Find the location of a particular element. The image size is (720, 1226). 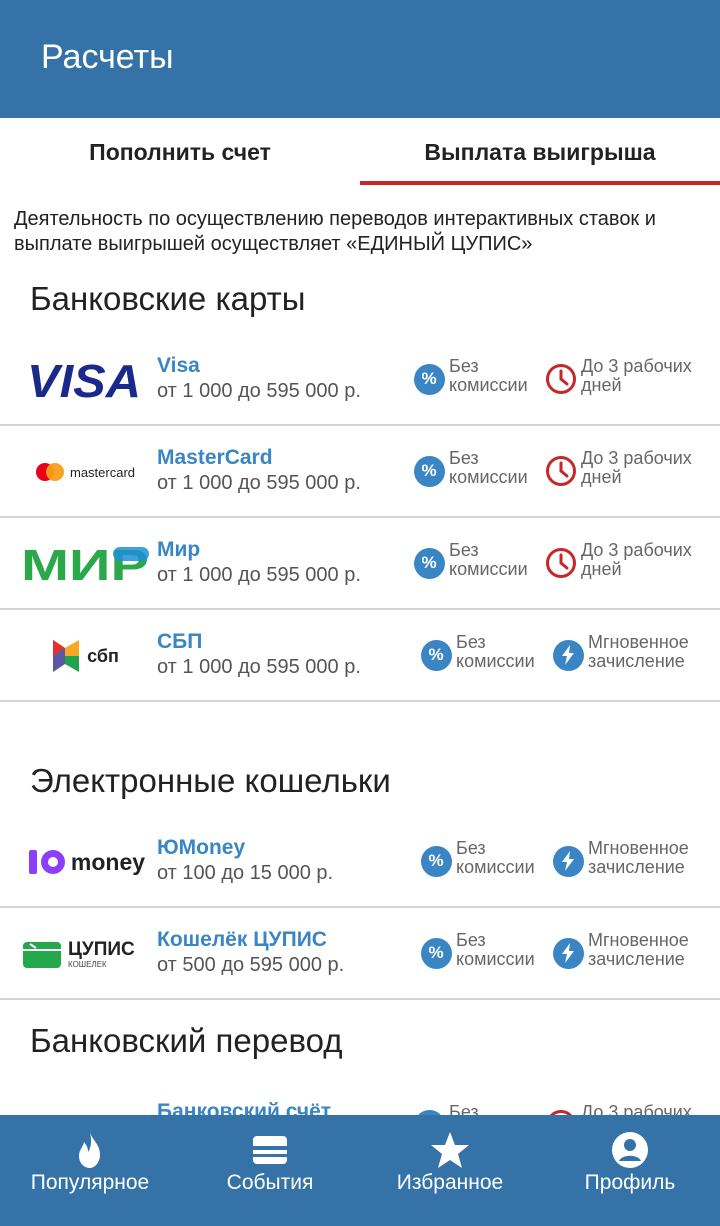

app-bar: Расчеты is located at coordinates (360, 59).